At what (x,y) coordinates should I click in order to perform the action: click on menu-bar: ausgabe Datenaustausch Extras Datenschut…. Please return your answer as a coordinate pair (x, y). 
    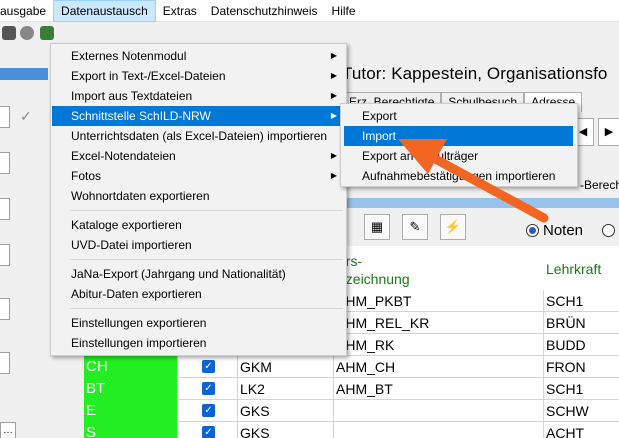
    Looking at the image, I should click on (309, 11).